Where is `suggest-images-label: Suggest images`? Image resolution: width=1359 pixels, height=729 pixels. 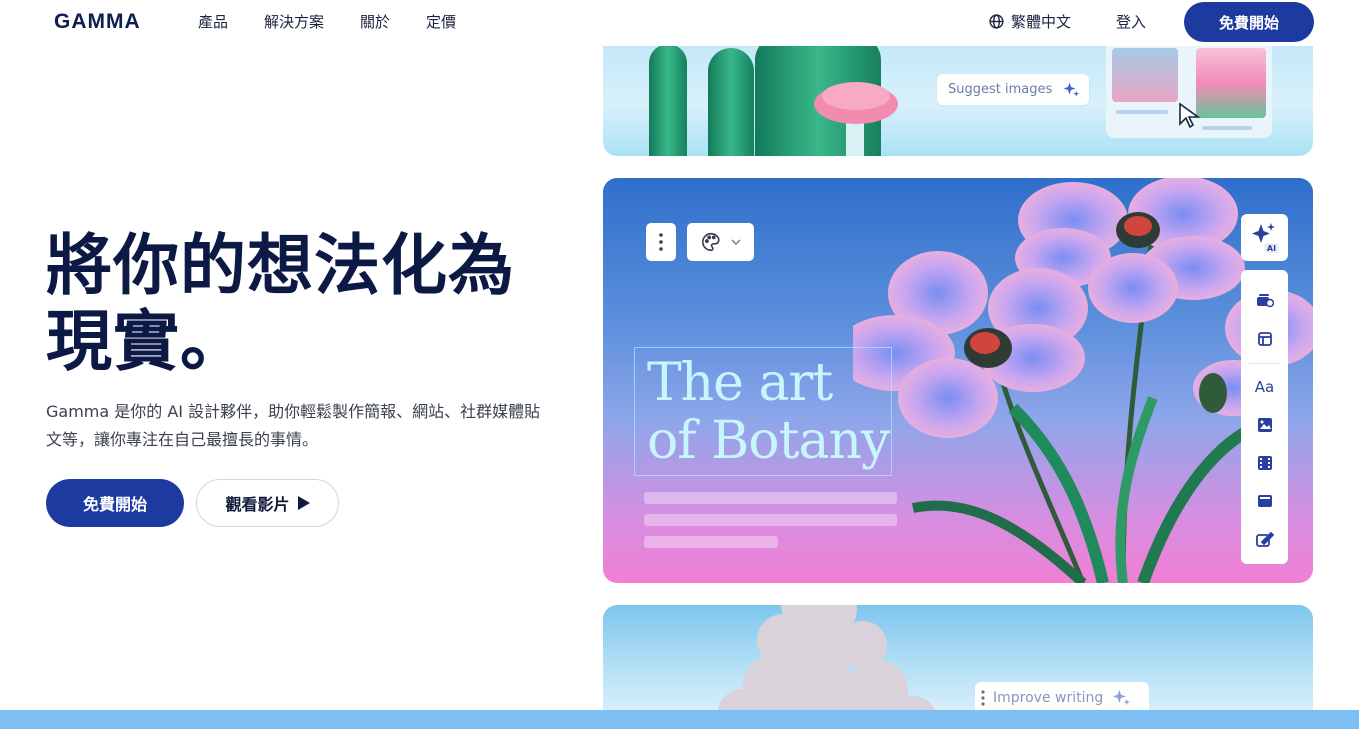
suggest-images-label: Suggest images is located at coordinates (1000, 89).